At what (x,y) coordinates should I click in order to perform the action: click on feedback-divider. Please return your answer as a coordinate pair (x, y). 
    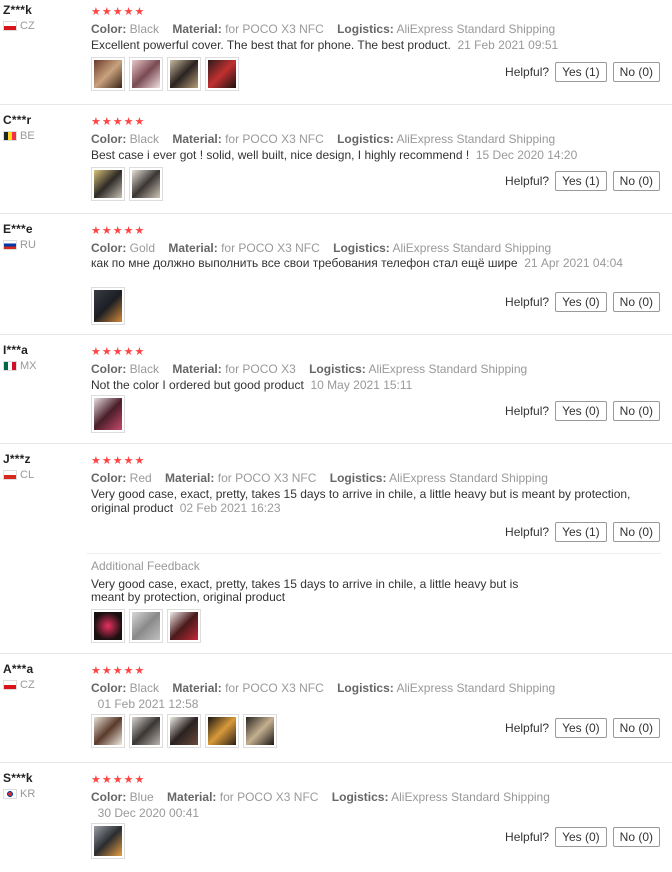
    Looking at the image, I should click on (374, 553).